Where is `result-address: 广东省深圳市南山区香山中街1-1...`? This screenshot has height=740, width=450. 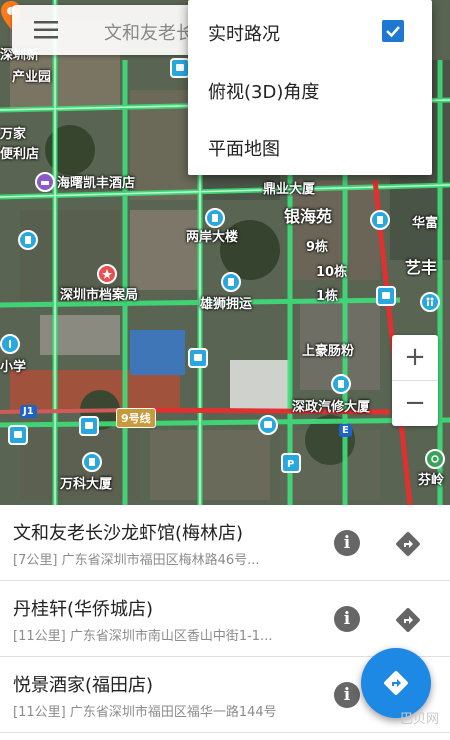 result-address: 广东省深圳市南山区香山中街1-1... is located at coordinates (171, 636).